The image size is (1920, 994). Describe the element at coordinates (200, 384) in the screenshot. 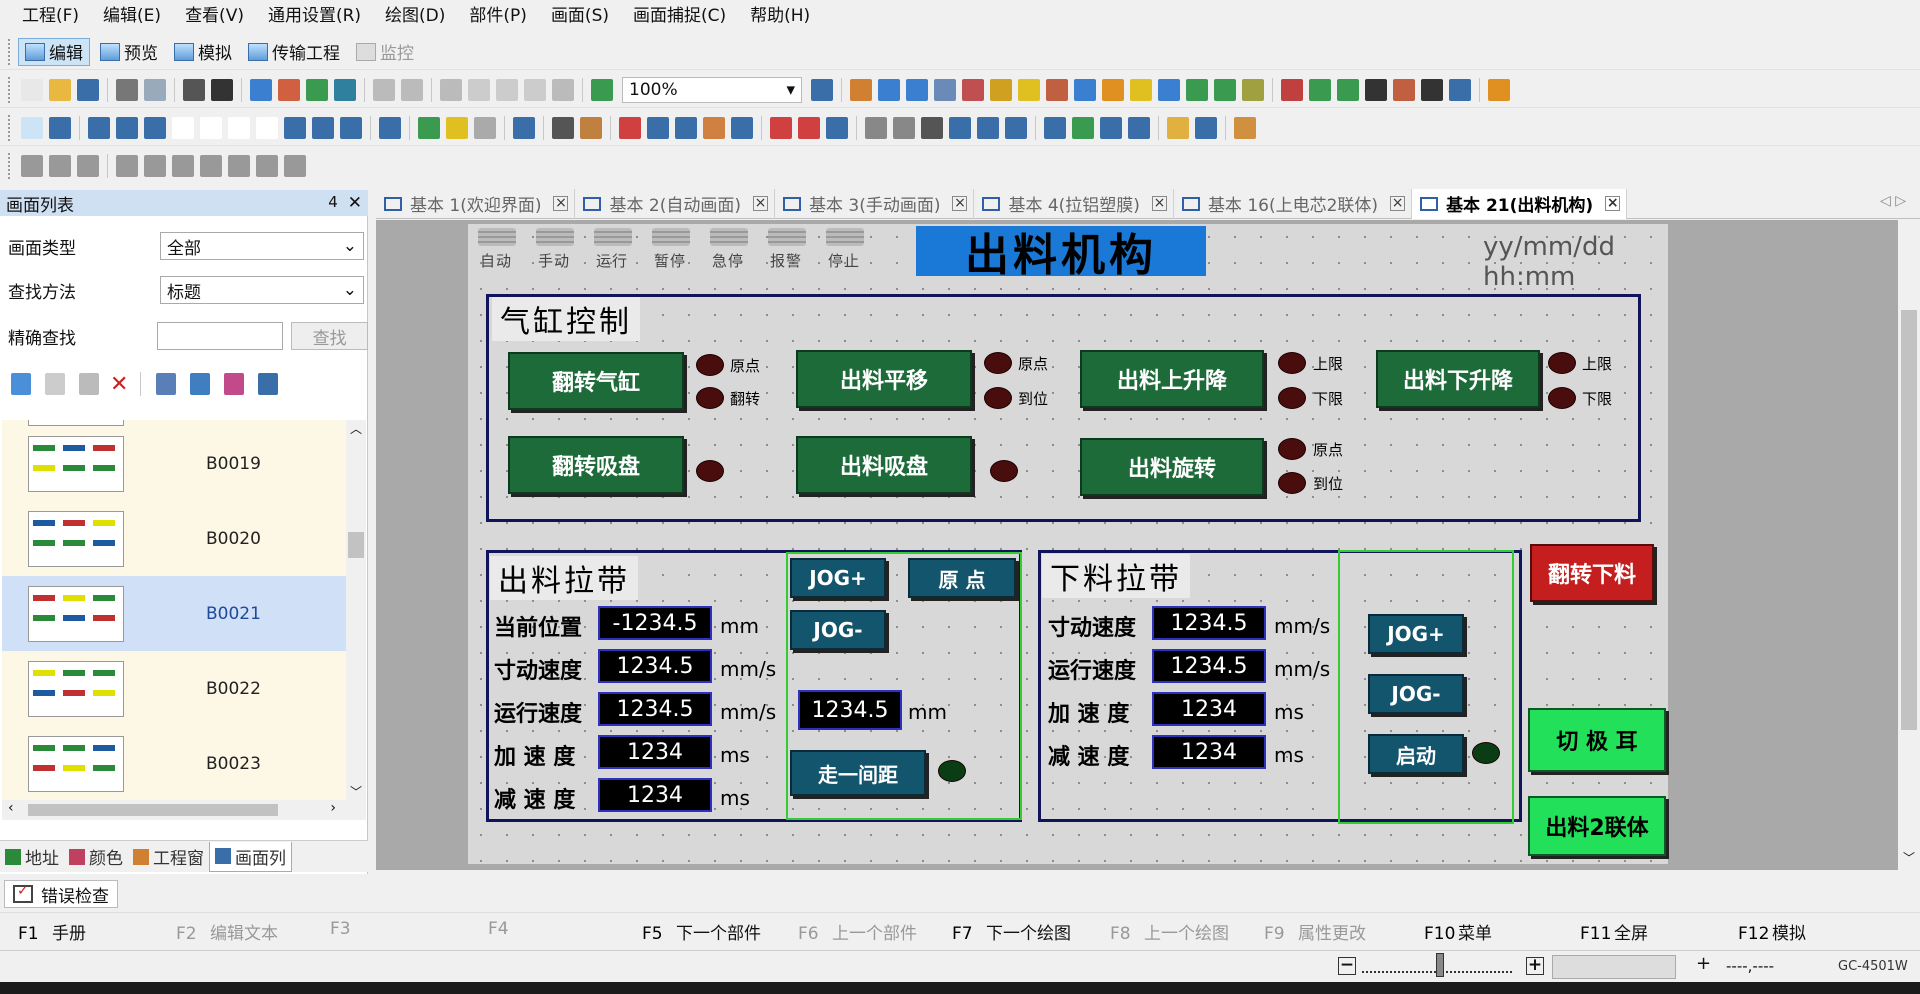

I see `screen-dup-icon` at that location.